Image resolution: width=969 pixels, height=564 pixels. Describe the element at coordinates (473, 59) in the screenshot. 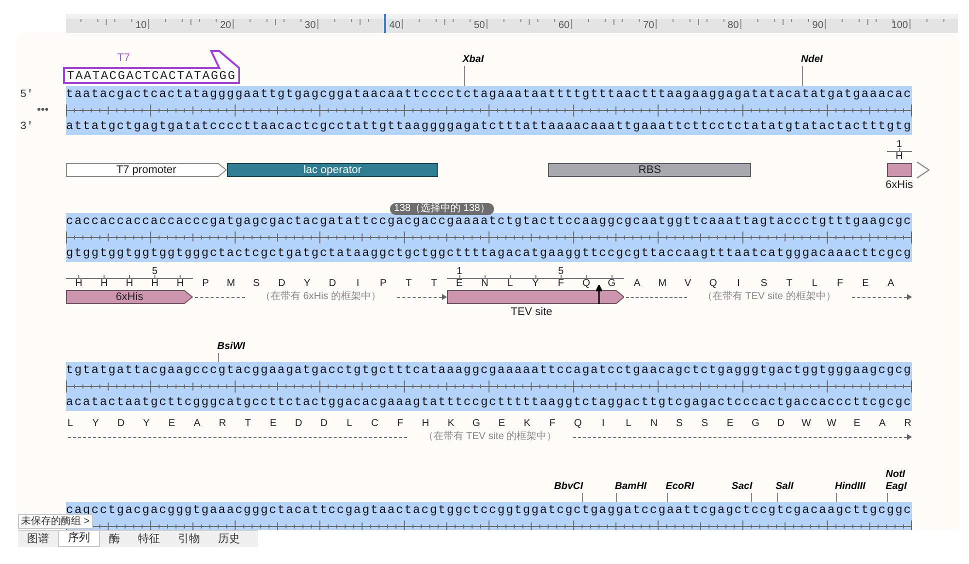

I see `enzyme-name: XbaI` at that location.